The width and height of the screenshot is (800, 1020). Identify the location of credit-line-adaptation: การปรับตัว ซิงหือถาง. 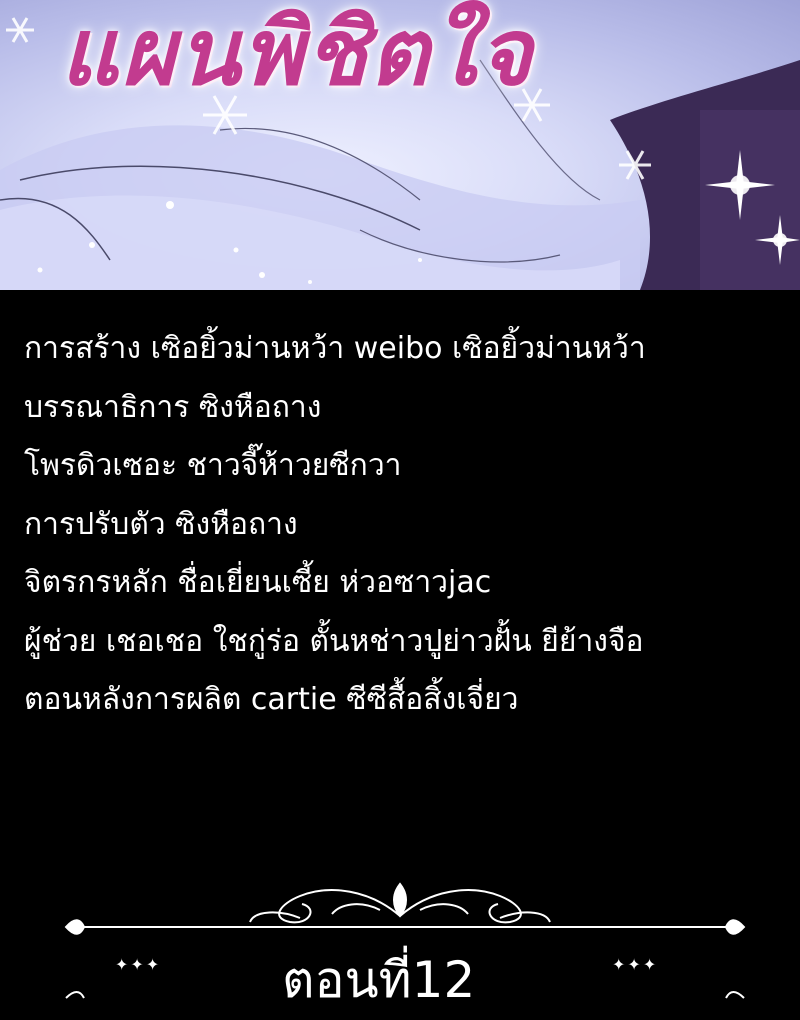
(161, 524).